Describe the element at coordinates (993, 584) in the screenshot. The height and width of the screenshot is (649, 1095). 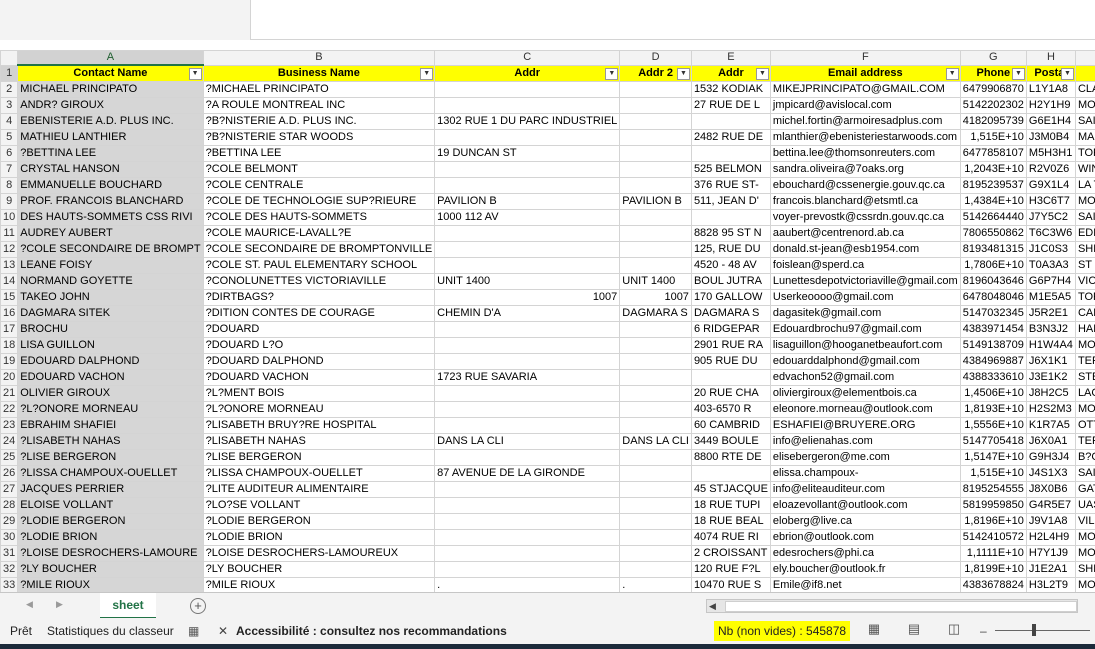
I see `cell-g: 4383678824` at that location.